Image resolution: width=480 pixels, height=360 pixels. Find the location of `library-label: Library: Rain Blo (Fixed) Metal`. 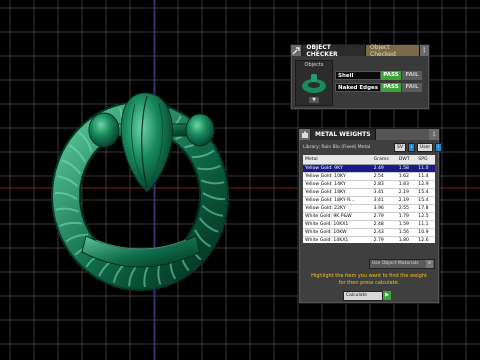

library-label: Library: Rain Blo (Fixed) Metal is located at coordinates (337, 147).